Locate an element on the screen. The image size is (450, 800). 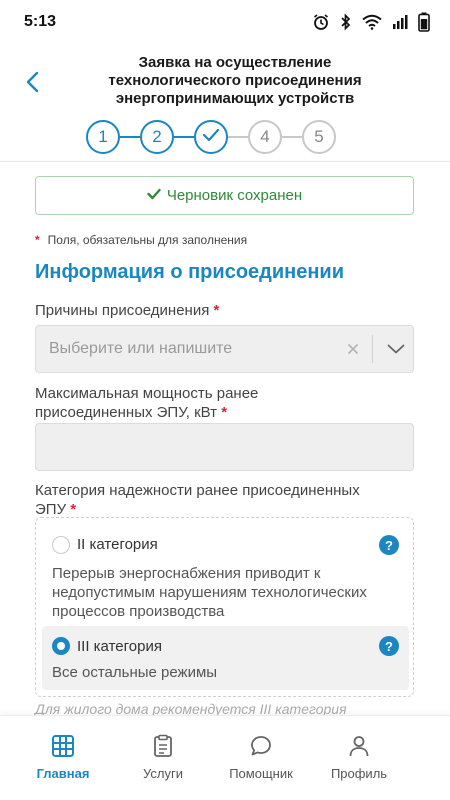
step-2: 2 is located at coordinates (157, 137).